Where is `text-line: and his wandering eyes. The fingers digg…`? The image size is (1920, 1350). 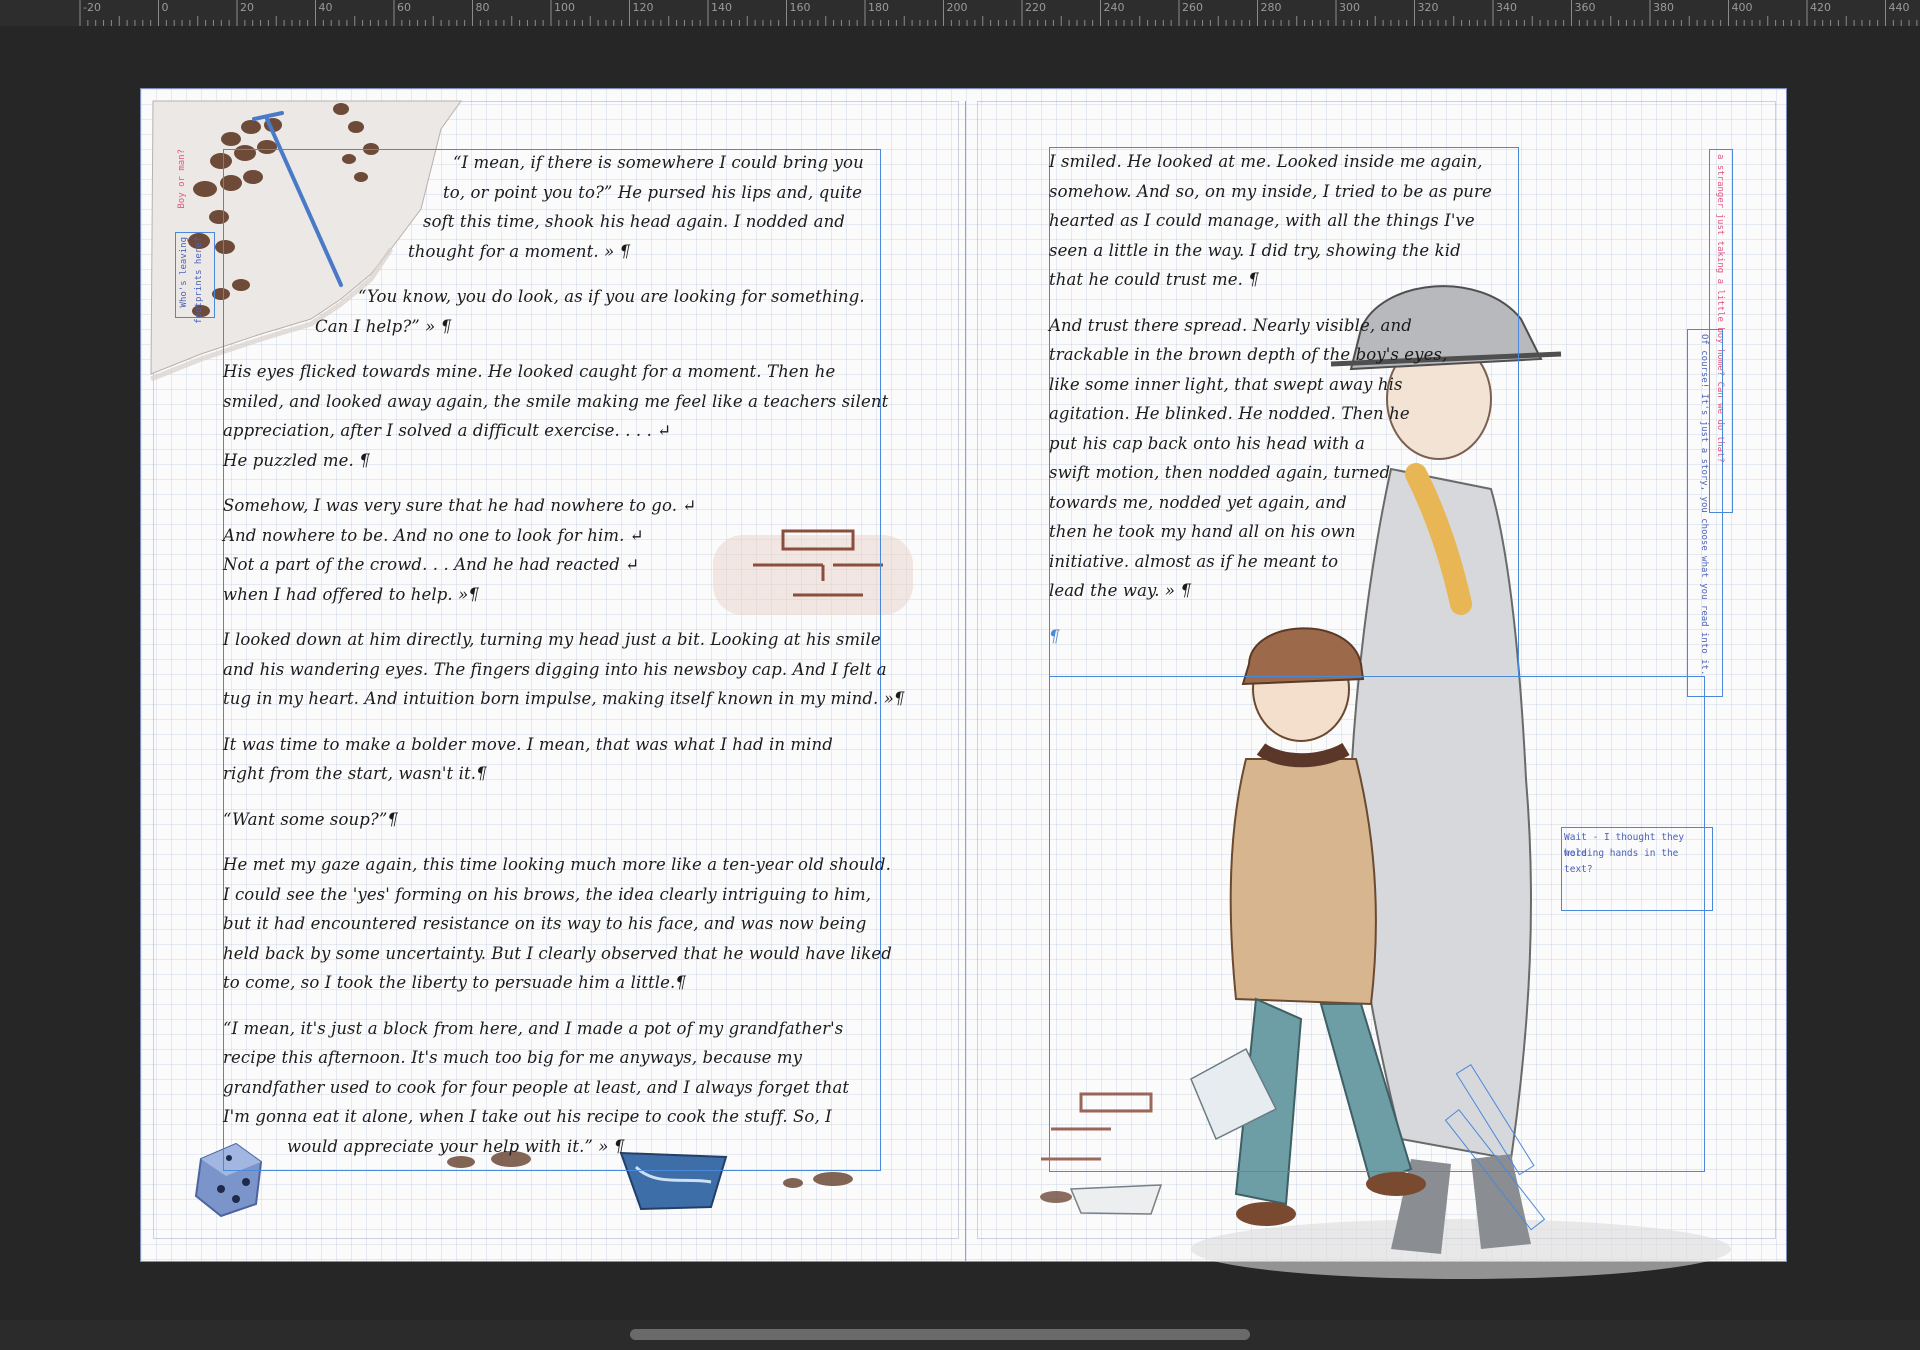 text-line: and his wandering eyes. The fingers digg… is located at coordinates (555, 669).